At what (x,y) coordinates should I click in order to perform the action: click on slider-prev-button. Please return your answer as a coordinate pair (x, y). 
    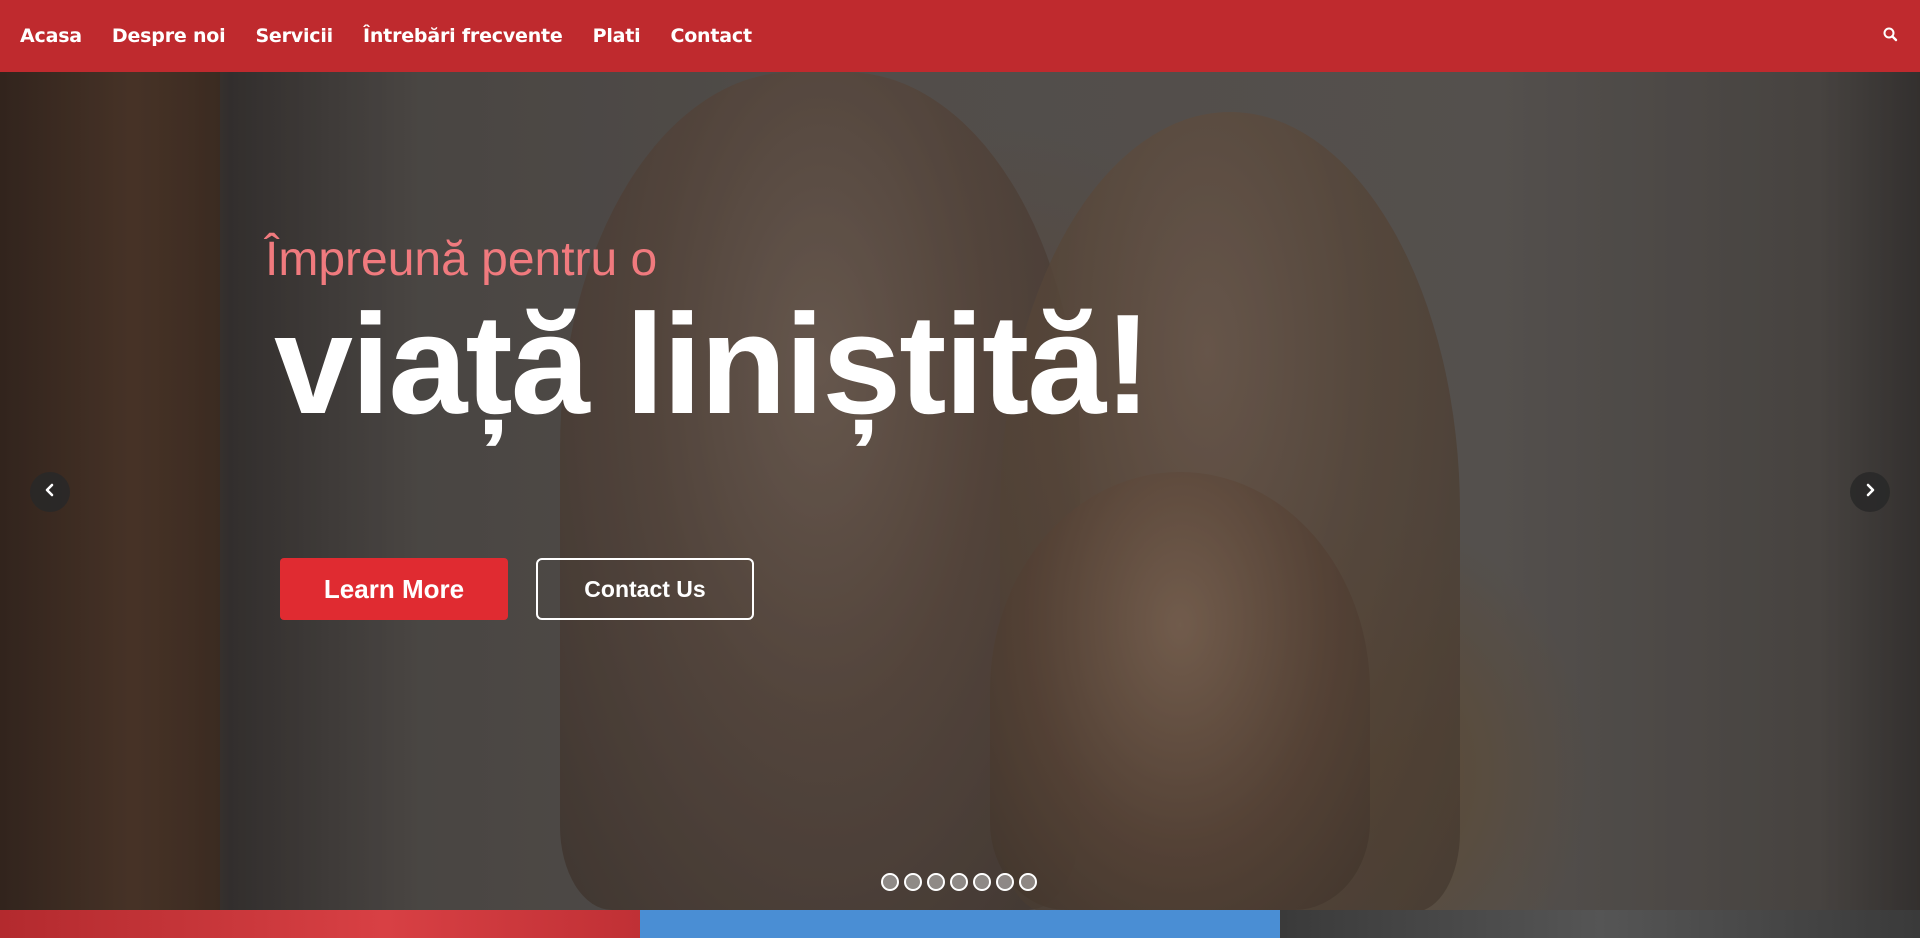
    Looking at the image, I should click on (50, 492).